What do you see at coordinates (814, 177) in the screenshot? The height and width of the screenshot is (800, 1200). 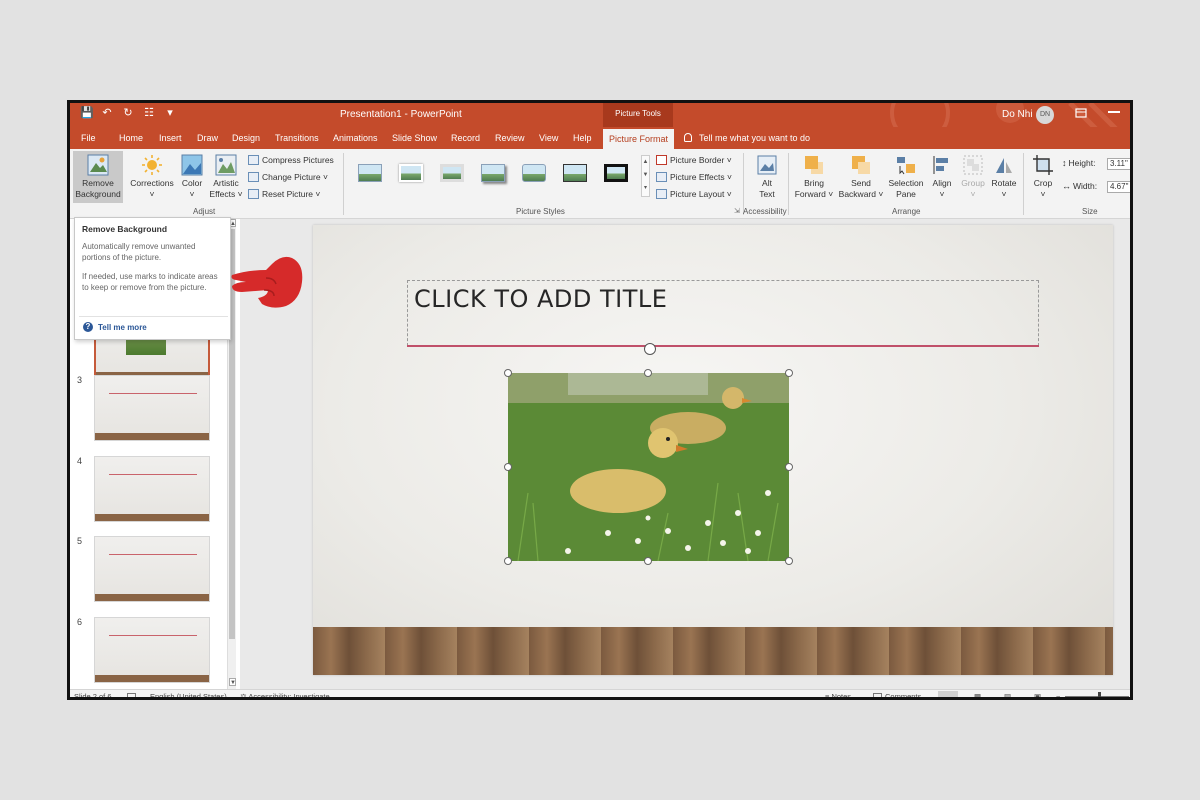 I see `bring-forward-button: Bring Forward ˅` at bounding box center [814, 177].